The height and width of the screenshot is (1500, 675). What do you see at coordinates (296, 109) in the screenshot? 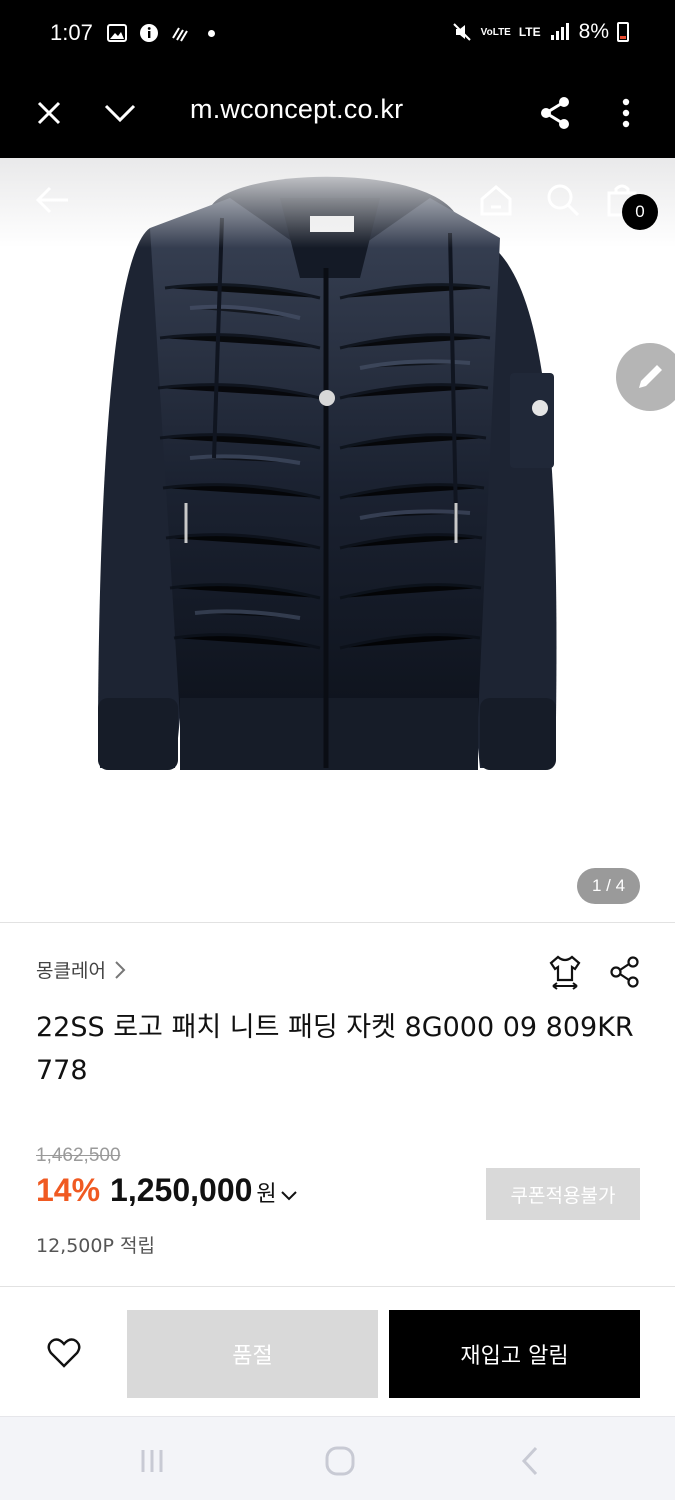
I see `url-text: m.wconcept.co.kr` at bounding box center [296, 109].